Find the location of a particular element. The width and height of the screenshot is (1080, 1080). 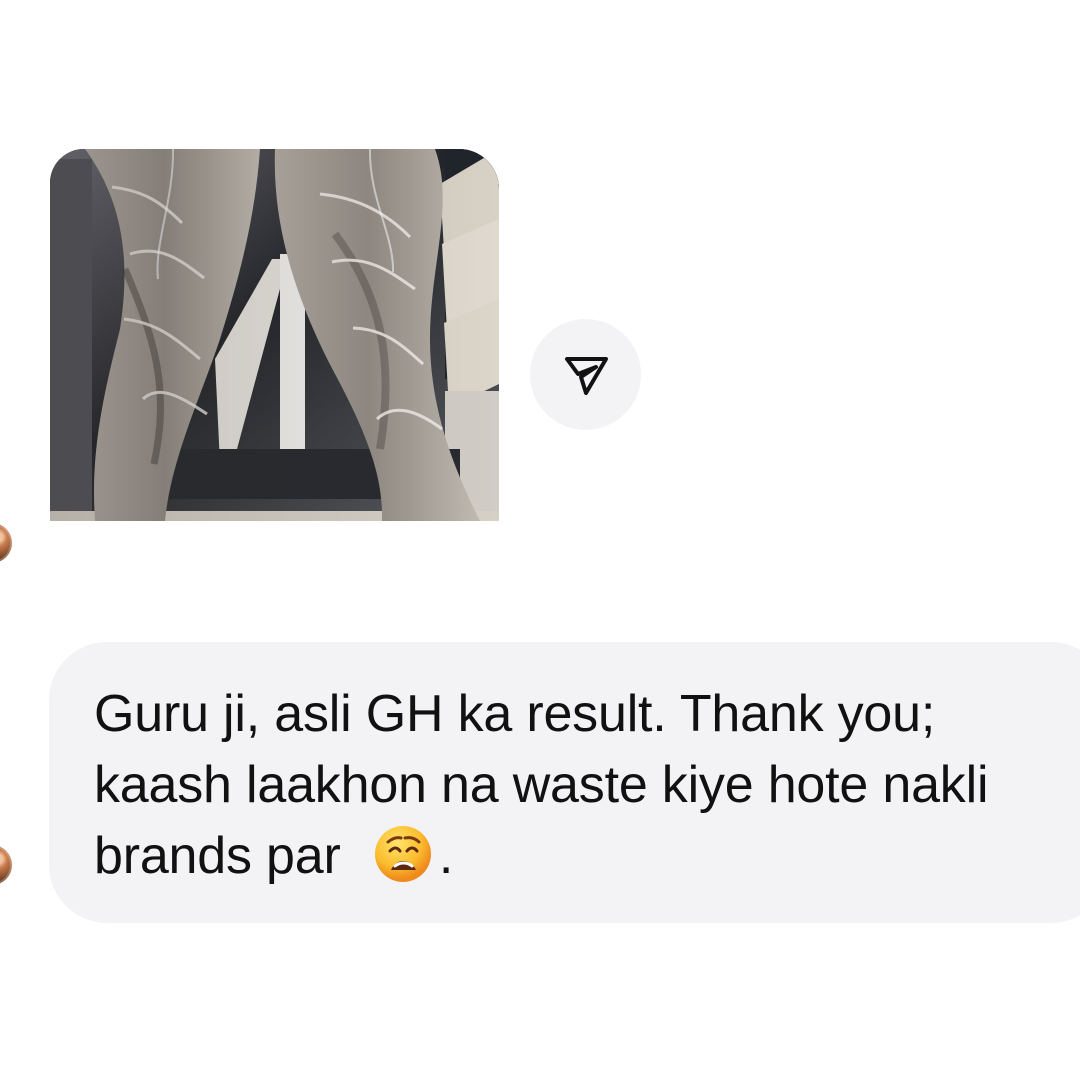

send-icon is located at coordinates (586, 375).